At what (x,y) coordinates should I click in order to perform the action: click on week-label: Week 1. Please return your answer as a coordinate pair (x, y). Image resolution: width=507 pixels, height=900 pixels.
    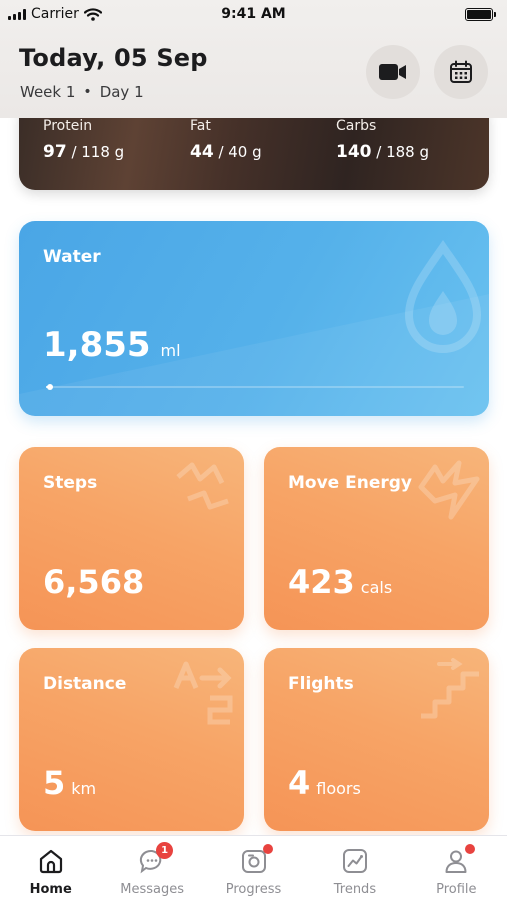
    Looking at the image, I should click on (48, 92).